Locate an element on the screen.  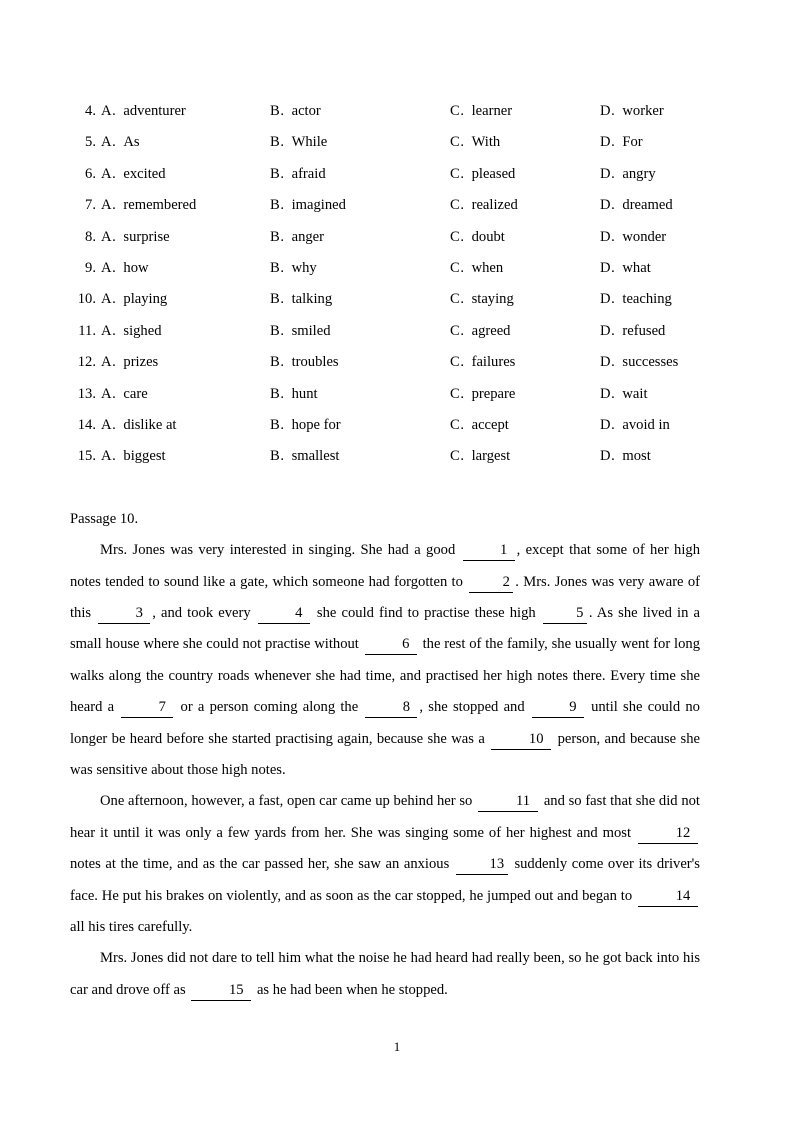
paragraph-3-text-2: as he had been when he stopped. is located at coordinates (352, 989).